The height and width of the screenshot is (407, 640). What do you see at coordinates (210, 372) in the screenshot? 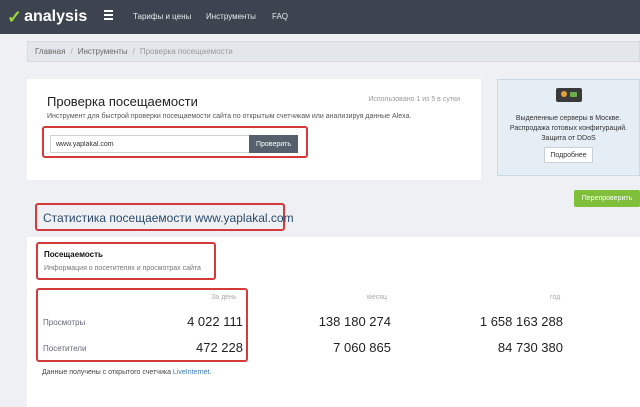
I see `note-suffix: .` at bounding box center [210, 372].